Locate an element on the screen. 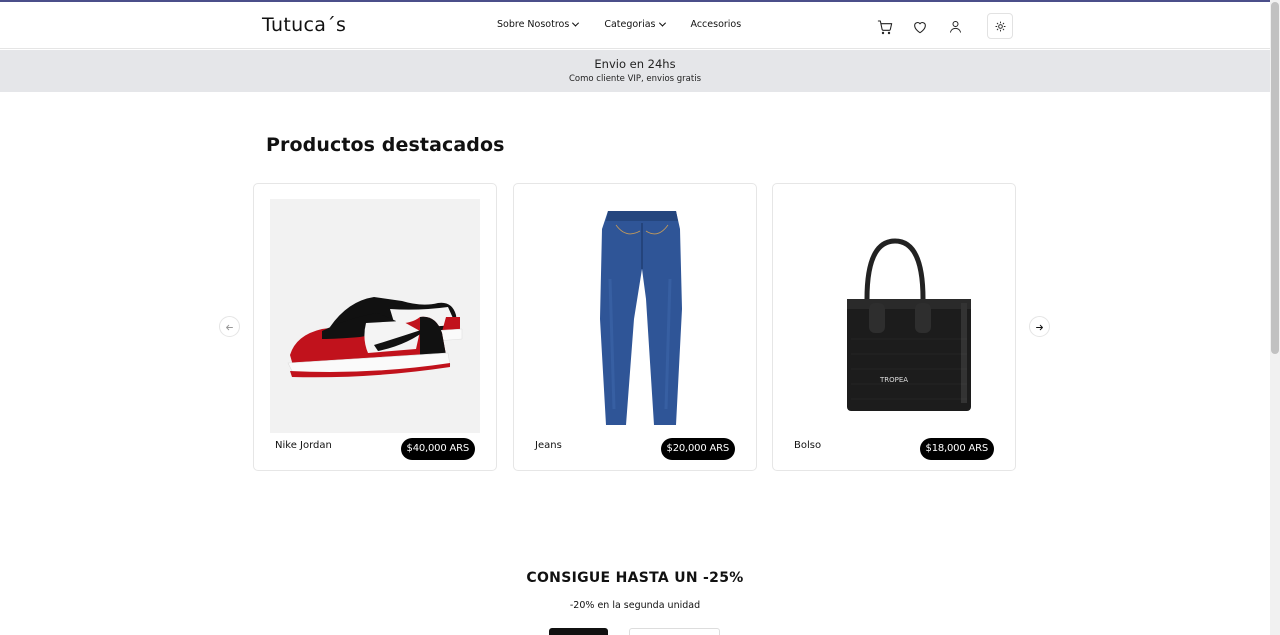 The width and height of the screenshot is (1280, 635). banner-subline: Como cliente VIP, envios gratis is located at coordinates (634, 79).